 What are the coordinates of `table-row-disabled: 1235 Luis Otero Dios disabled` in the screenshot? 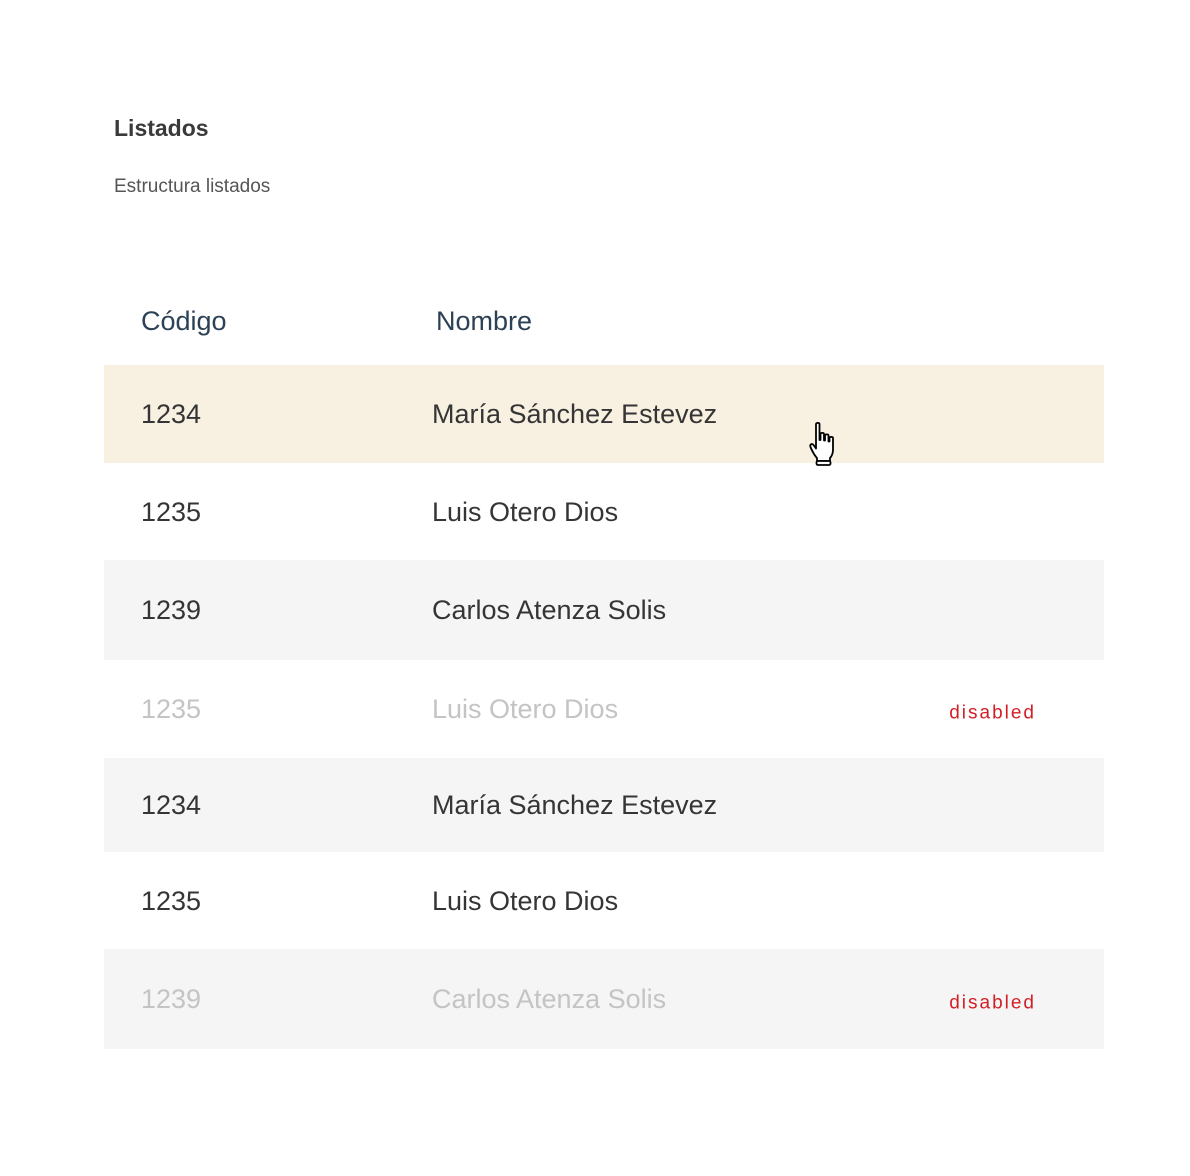 It's located at (604, 709).